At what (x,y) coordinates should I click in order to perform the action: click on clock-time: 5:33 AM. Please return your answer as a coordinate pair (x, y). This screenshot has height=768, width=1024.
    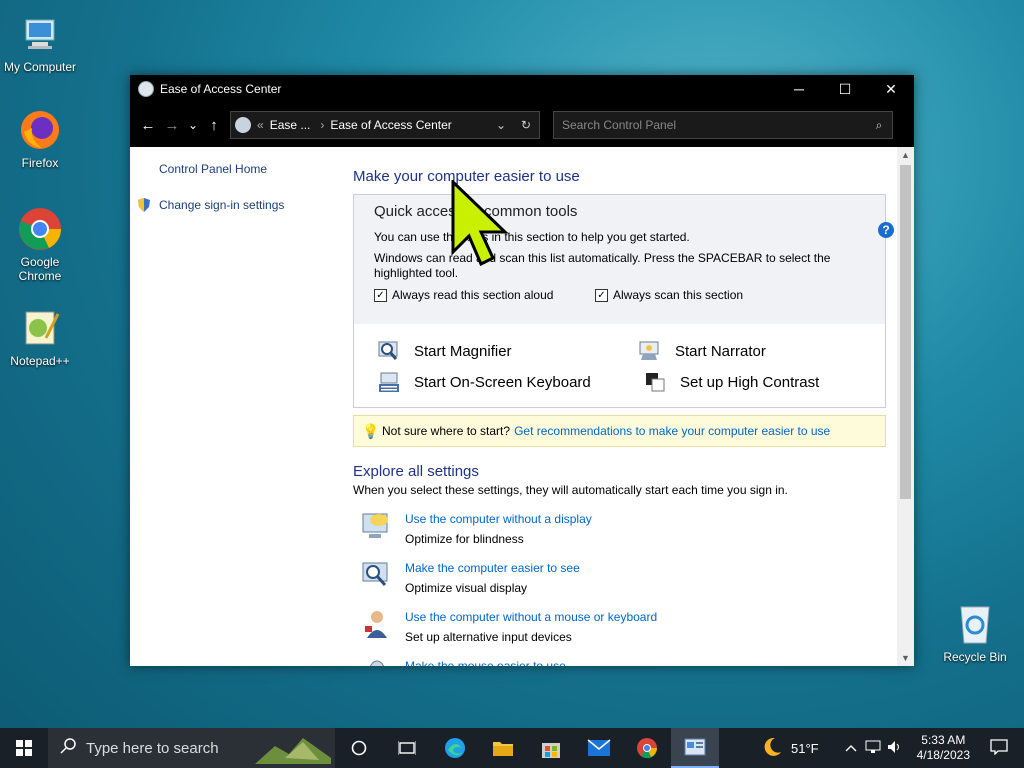
    Looking at the image, I should click on (943, 740).